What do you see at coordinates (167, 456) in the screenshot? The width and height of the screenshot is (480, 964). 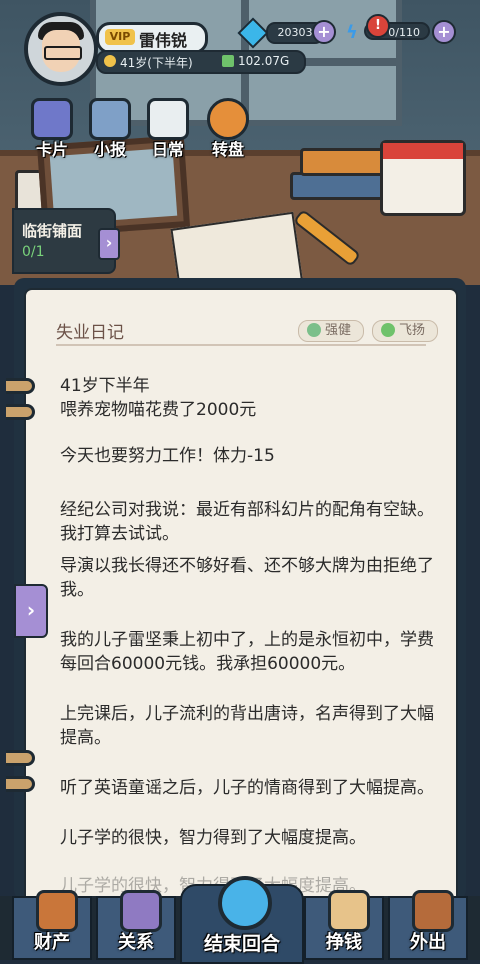 I see `diary-entry: 今天也要努力工作！体力-15` at bounding box center [167, 456].